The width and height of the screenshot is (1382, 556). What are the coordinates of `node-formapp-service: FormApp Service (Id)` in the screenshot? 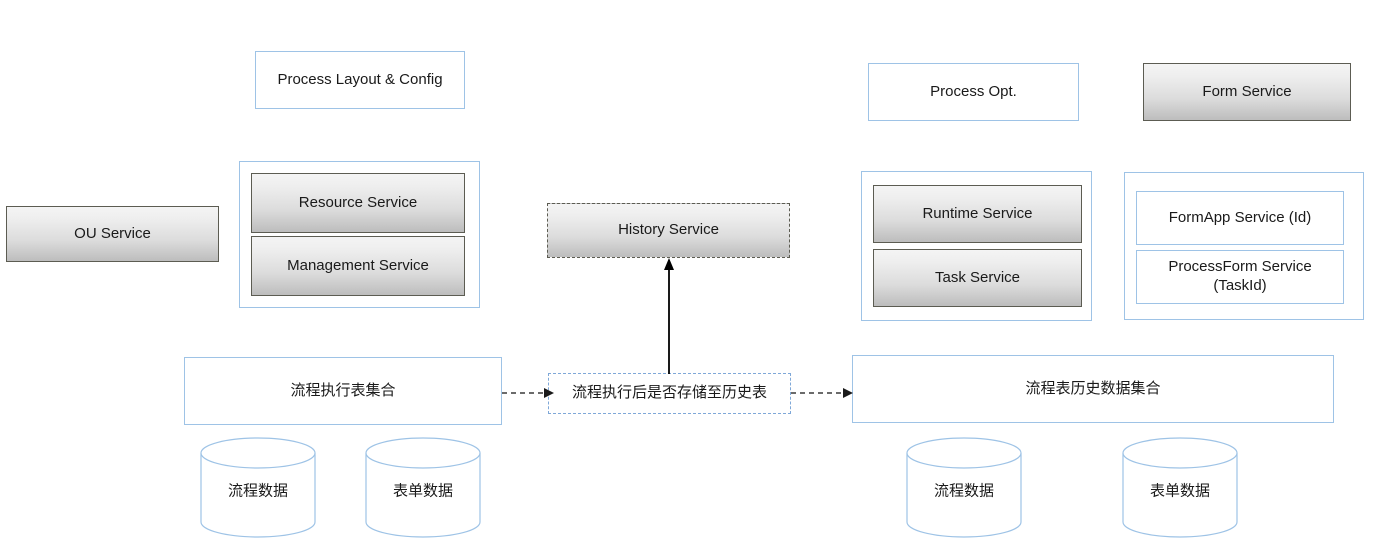 It's located at (1240, 218).